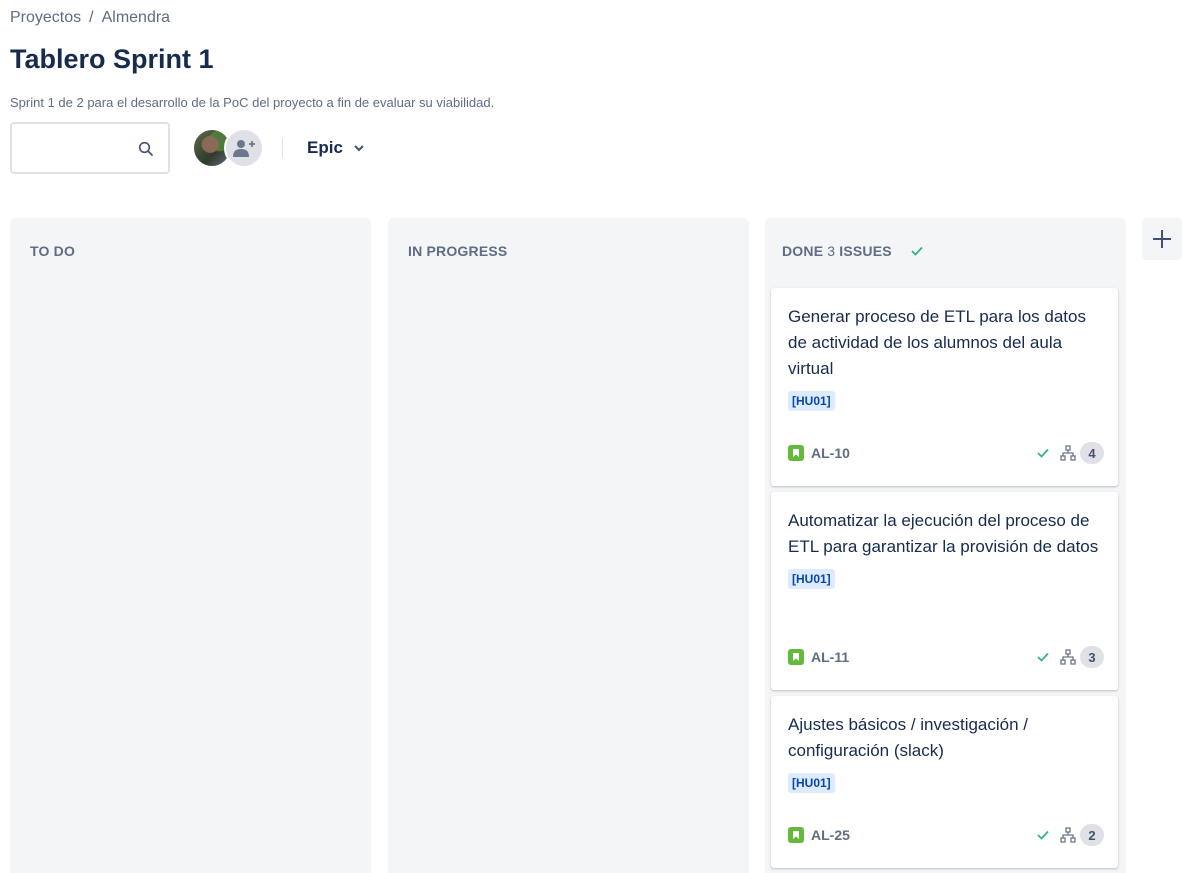 Image resolution: width=1182 pixels, height=873 pixels. Describe the element at coordinates (830, 835) in the screenshot. I see `issue-key-text: AL-25` at that location.